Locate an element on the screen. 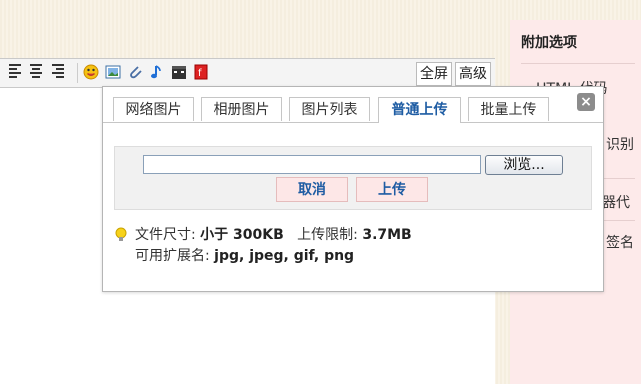 The image size is (641, 384). limit-label: 上传限制: is located at coordinates (327, 235).